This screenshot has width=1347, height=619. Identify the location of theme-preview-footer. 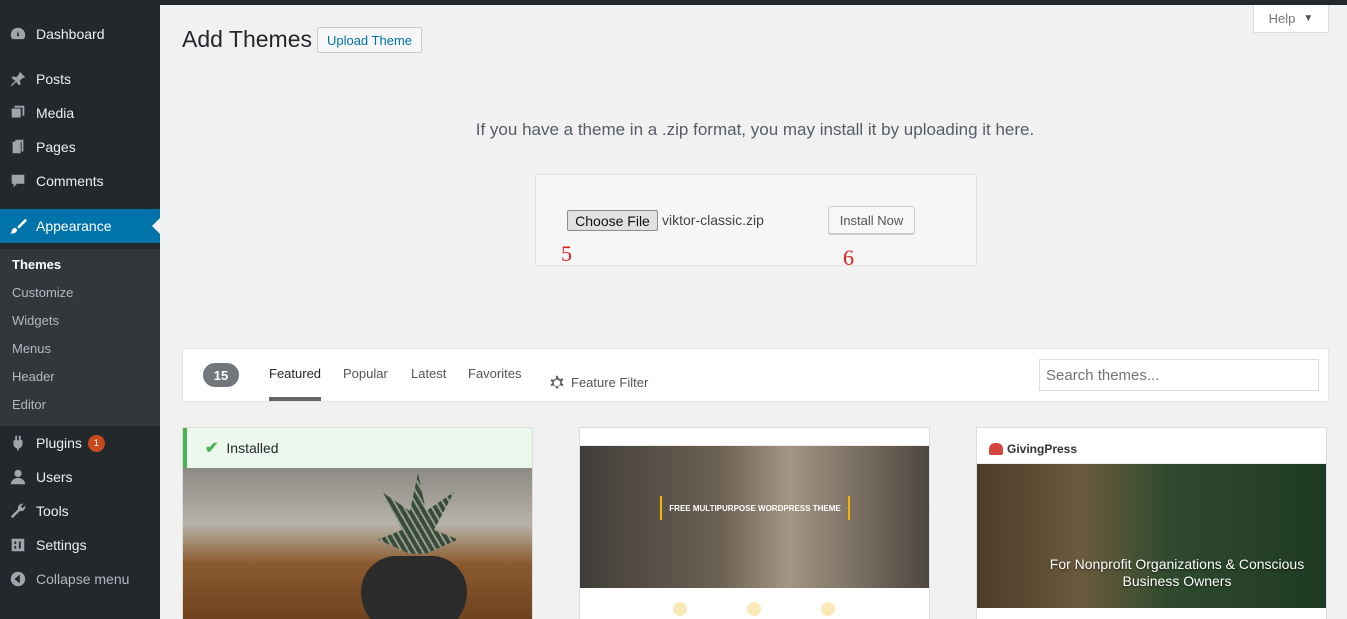
(754, 603).